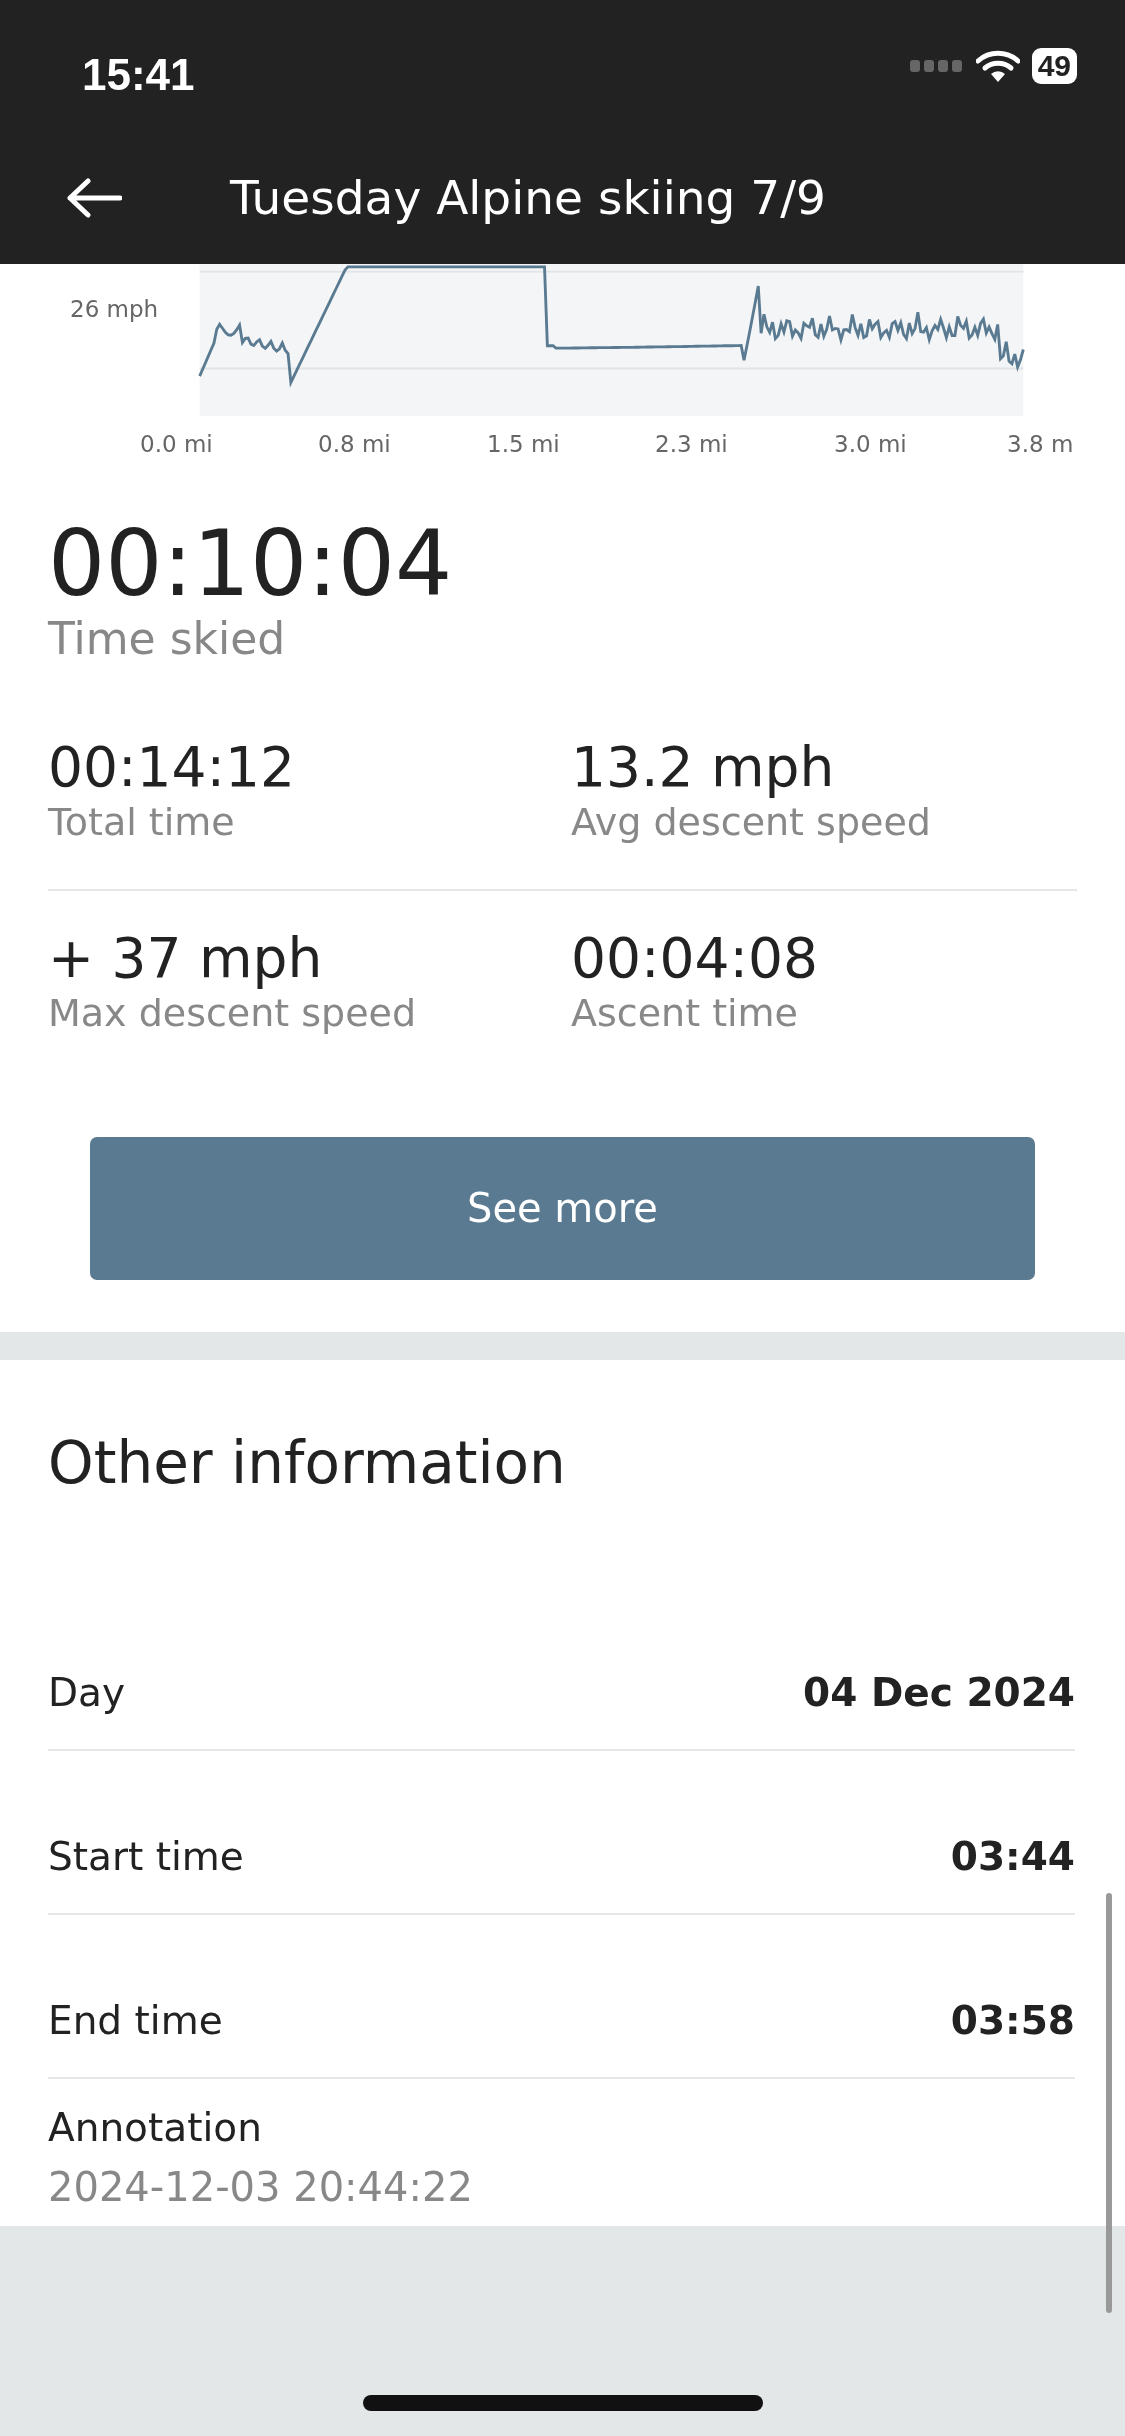 This screenshot has width=1125, height=2436. I want to click on see-more-button: See more, so click(562, 1208).